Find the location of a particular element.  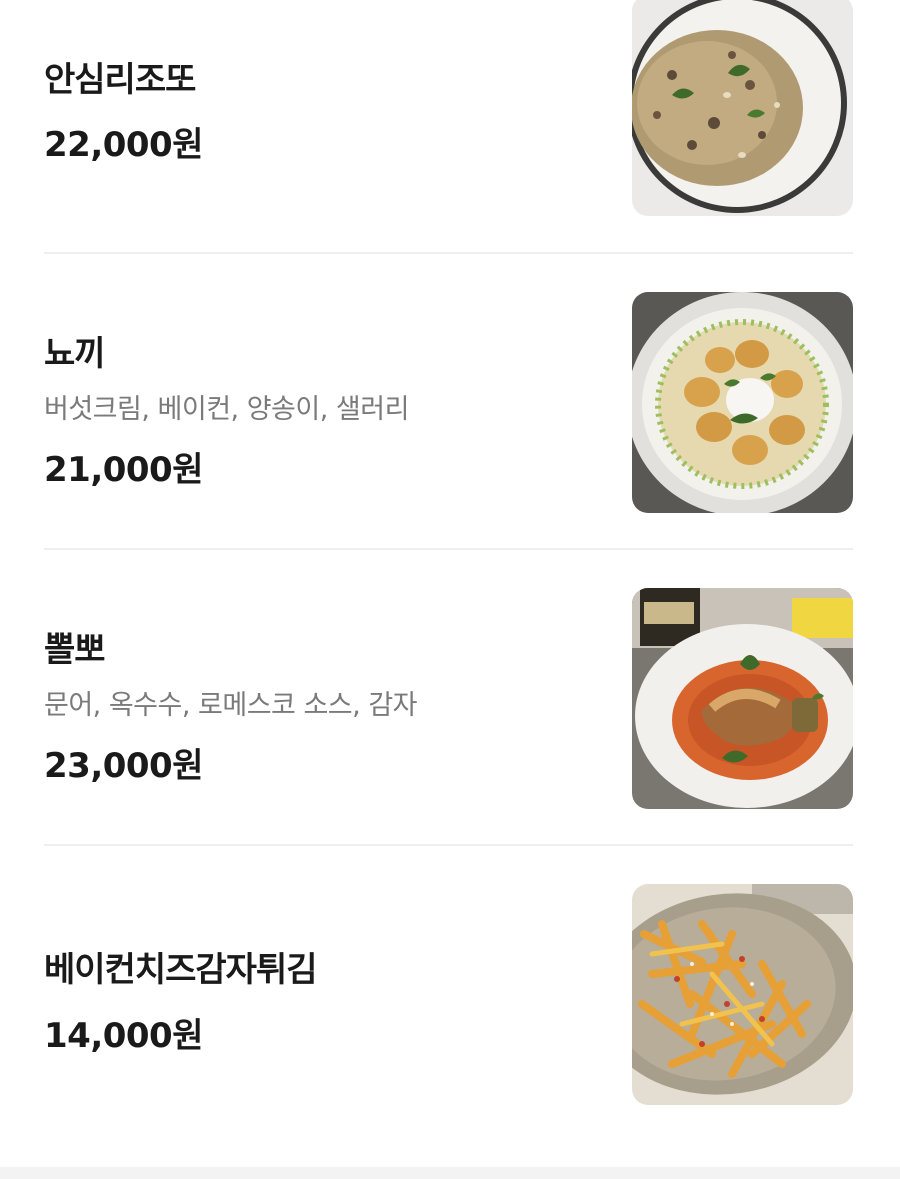

polpo-photo is located at coordinates (742, 698).